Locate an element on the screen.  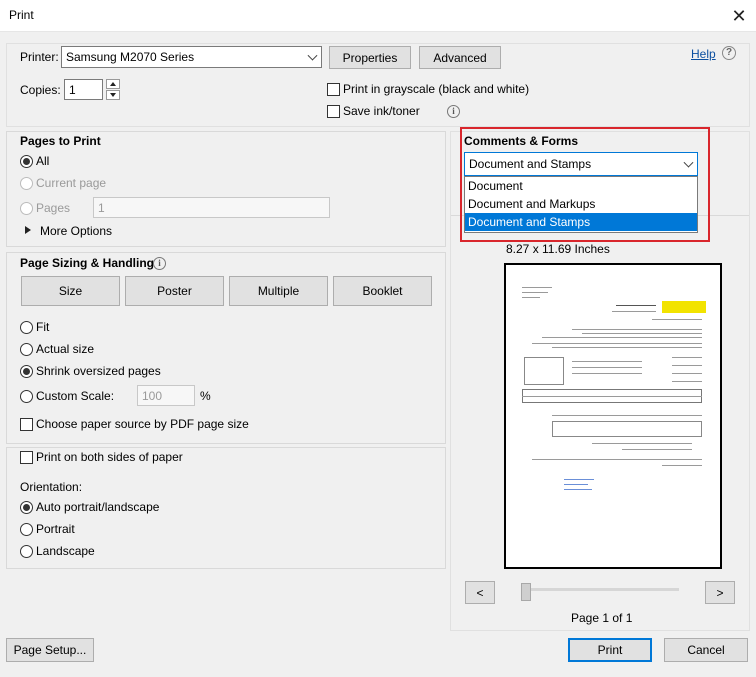
preview-thumbnail is located at coordinates (613, 416).